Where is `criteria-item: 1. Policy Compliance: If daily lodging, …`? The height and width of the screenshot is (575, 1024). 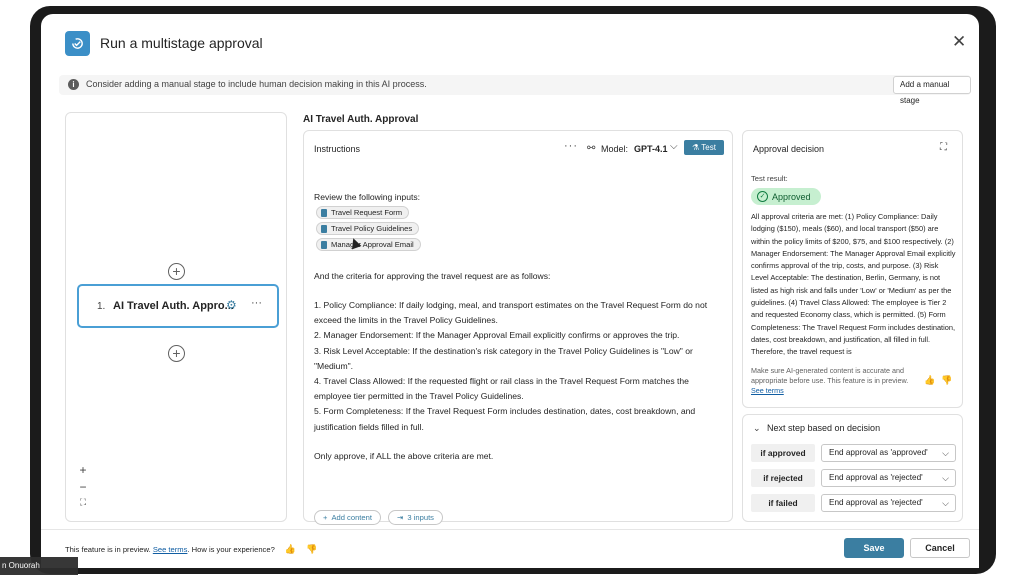 criteria-item: 1. Policy Compliance: If daily lodging, … is located at coordinates (511, 313).